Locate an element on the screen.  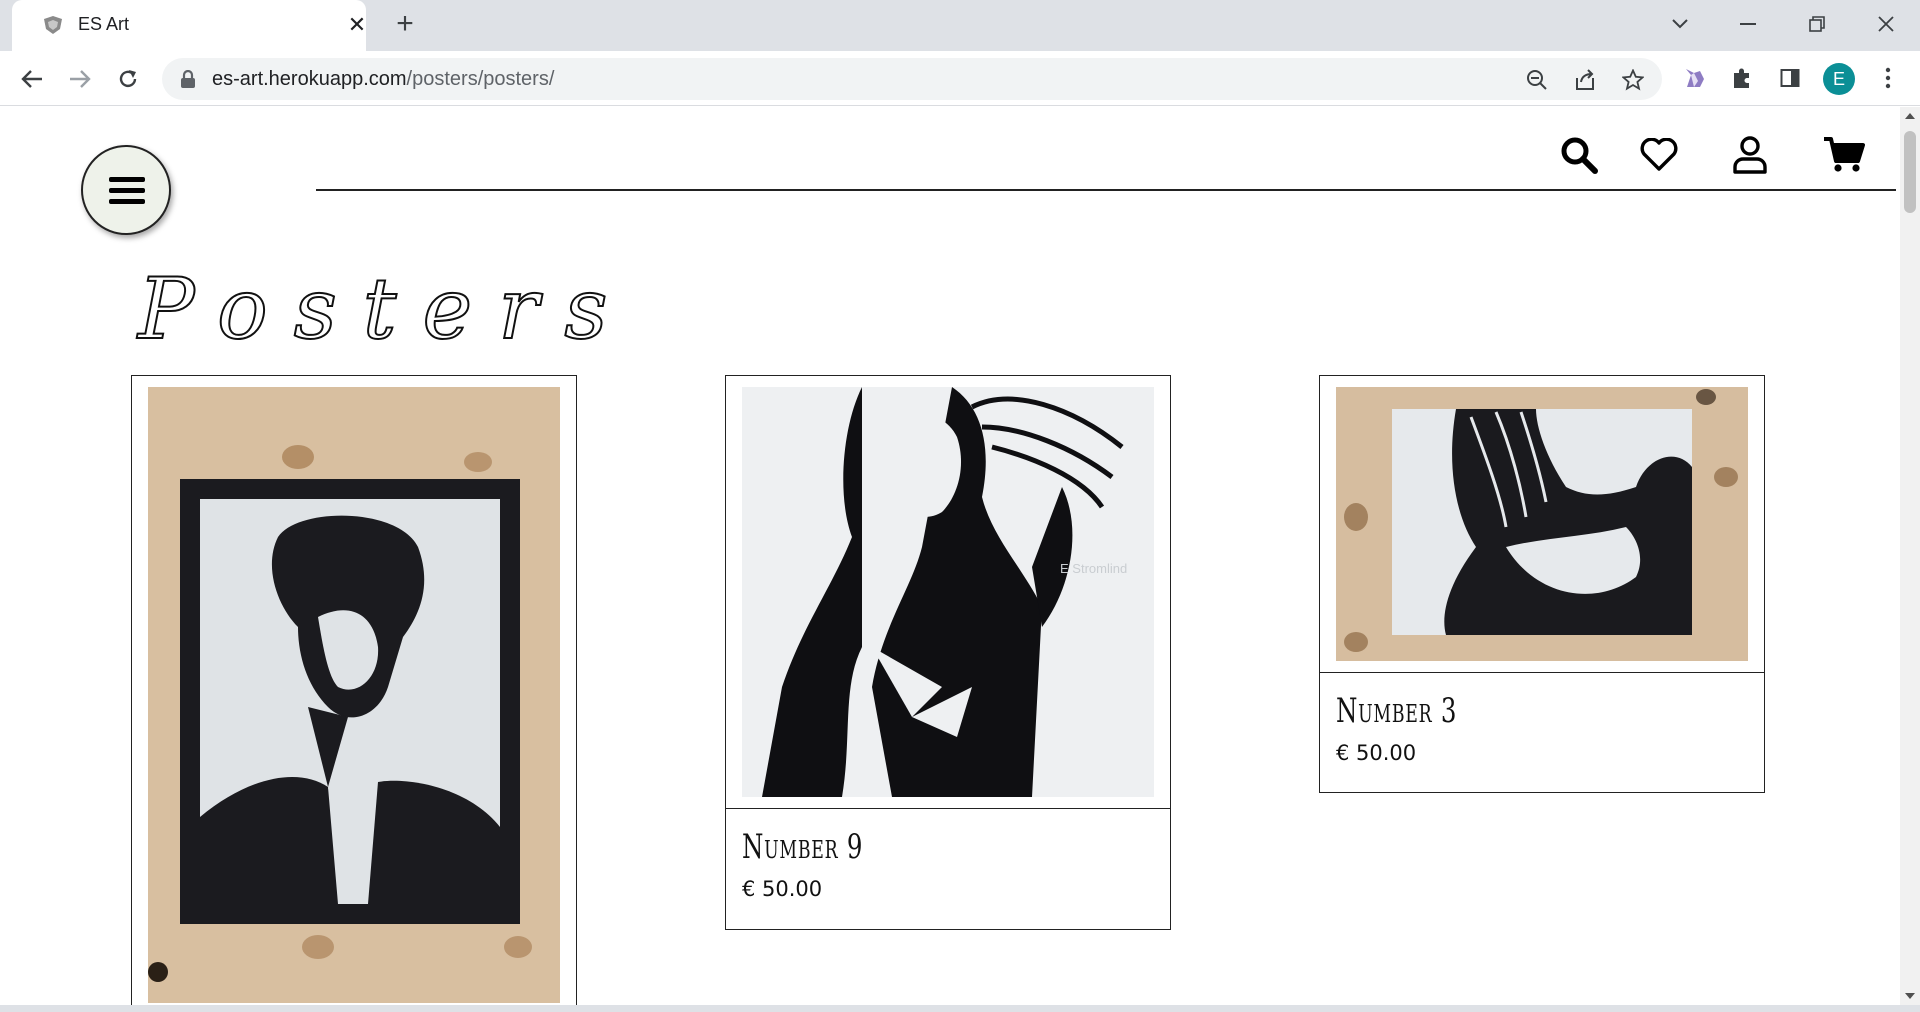
extensions-puzzle-icon is located at coordinates (1742, 78).